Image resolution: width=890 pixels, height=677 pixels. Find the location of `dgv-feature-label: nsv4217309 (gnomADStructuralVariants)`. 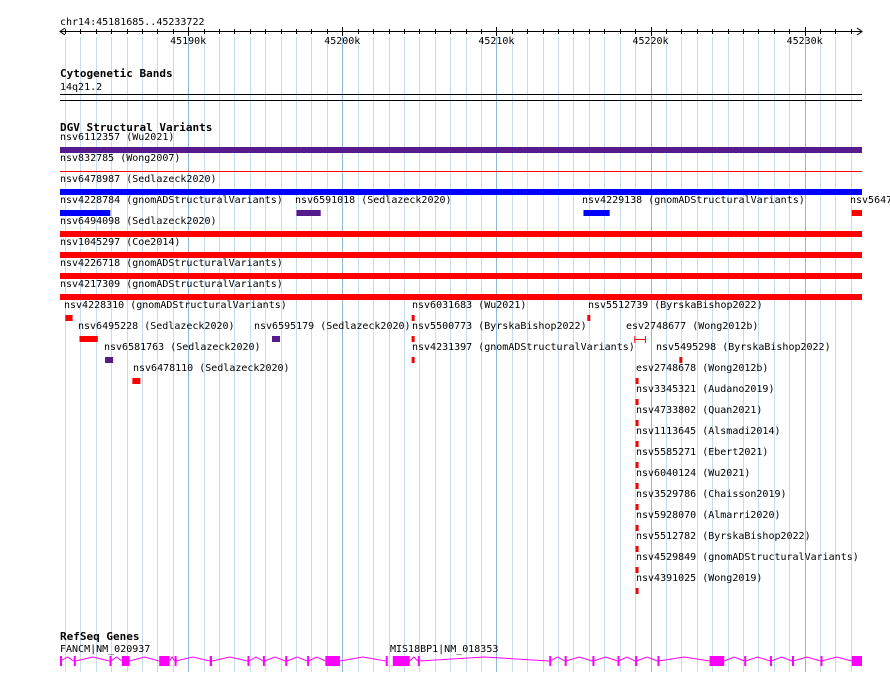

dgv-feature-label: nsv4217309 (gnomADStructuralVariants) is located at coordinates (171, 284).